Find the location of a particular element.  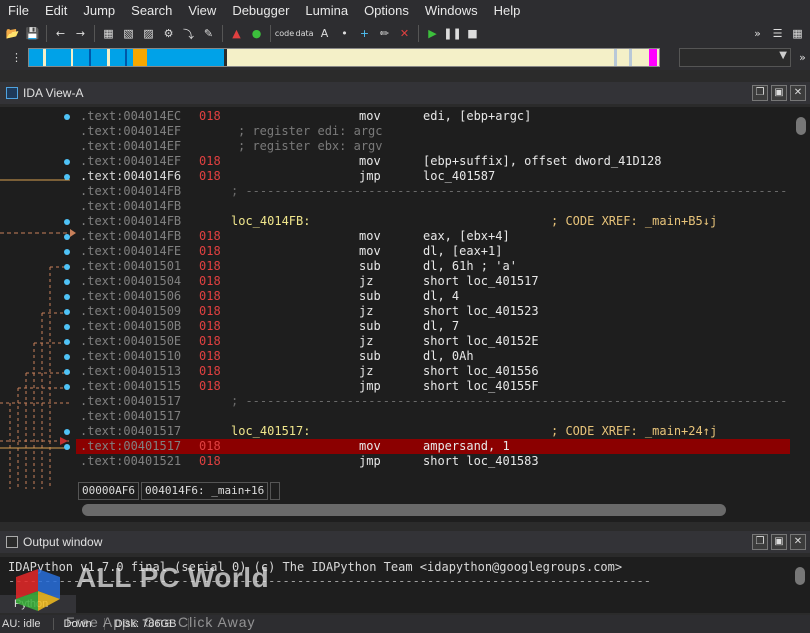

make-offset-icon: • is located at coordinates (344, 33).